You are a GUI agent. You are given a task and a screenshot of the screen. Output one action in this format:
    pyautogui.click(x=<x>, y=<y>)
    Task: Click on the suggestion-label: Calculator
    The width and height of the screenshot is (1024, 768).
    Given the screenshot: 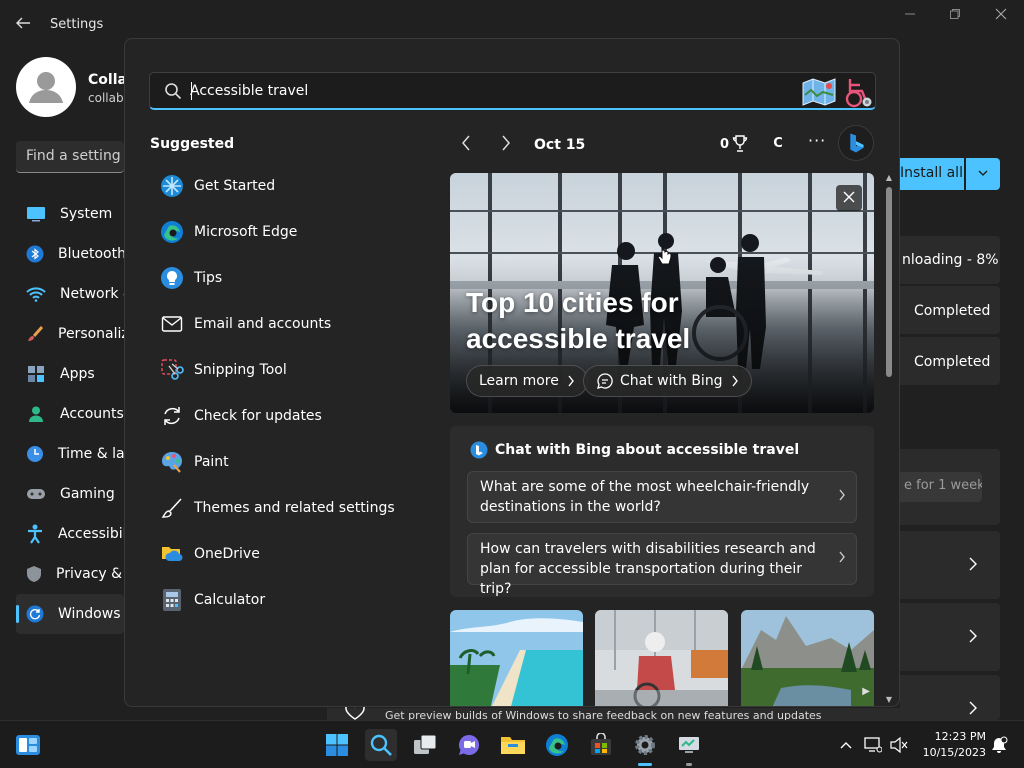 What is the action you would take?
    pyautogui.click(x=230, y=600)
    